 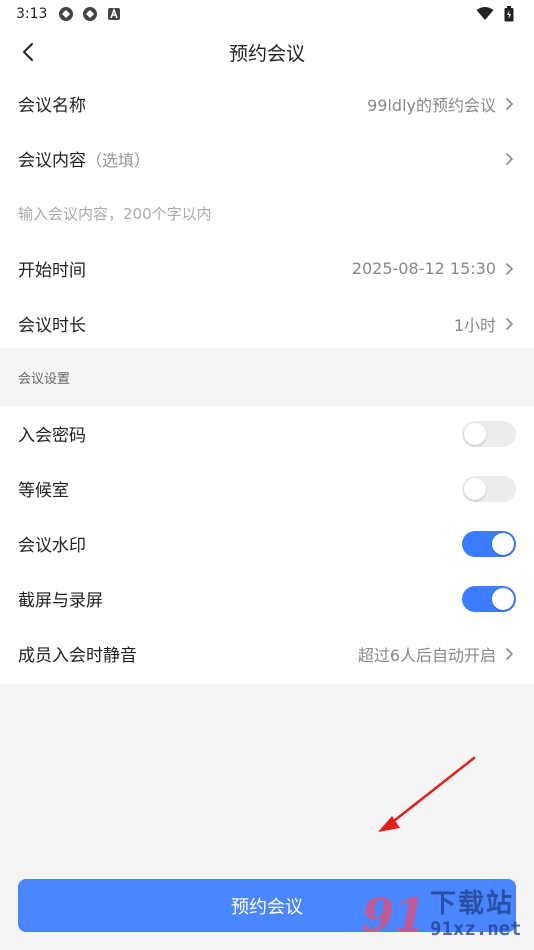 What do you see at coordinates (509, 14) in the screenshot?
I see `battery-icon` at bounding box center [509, 14].